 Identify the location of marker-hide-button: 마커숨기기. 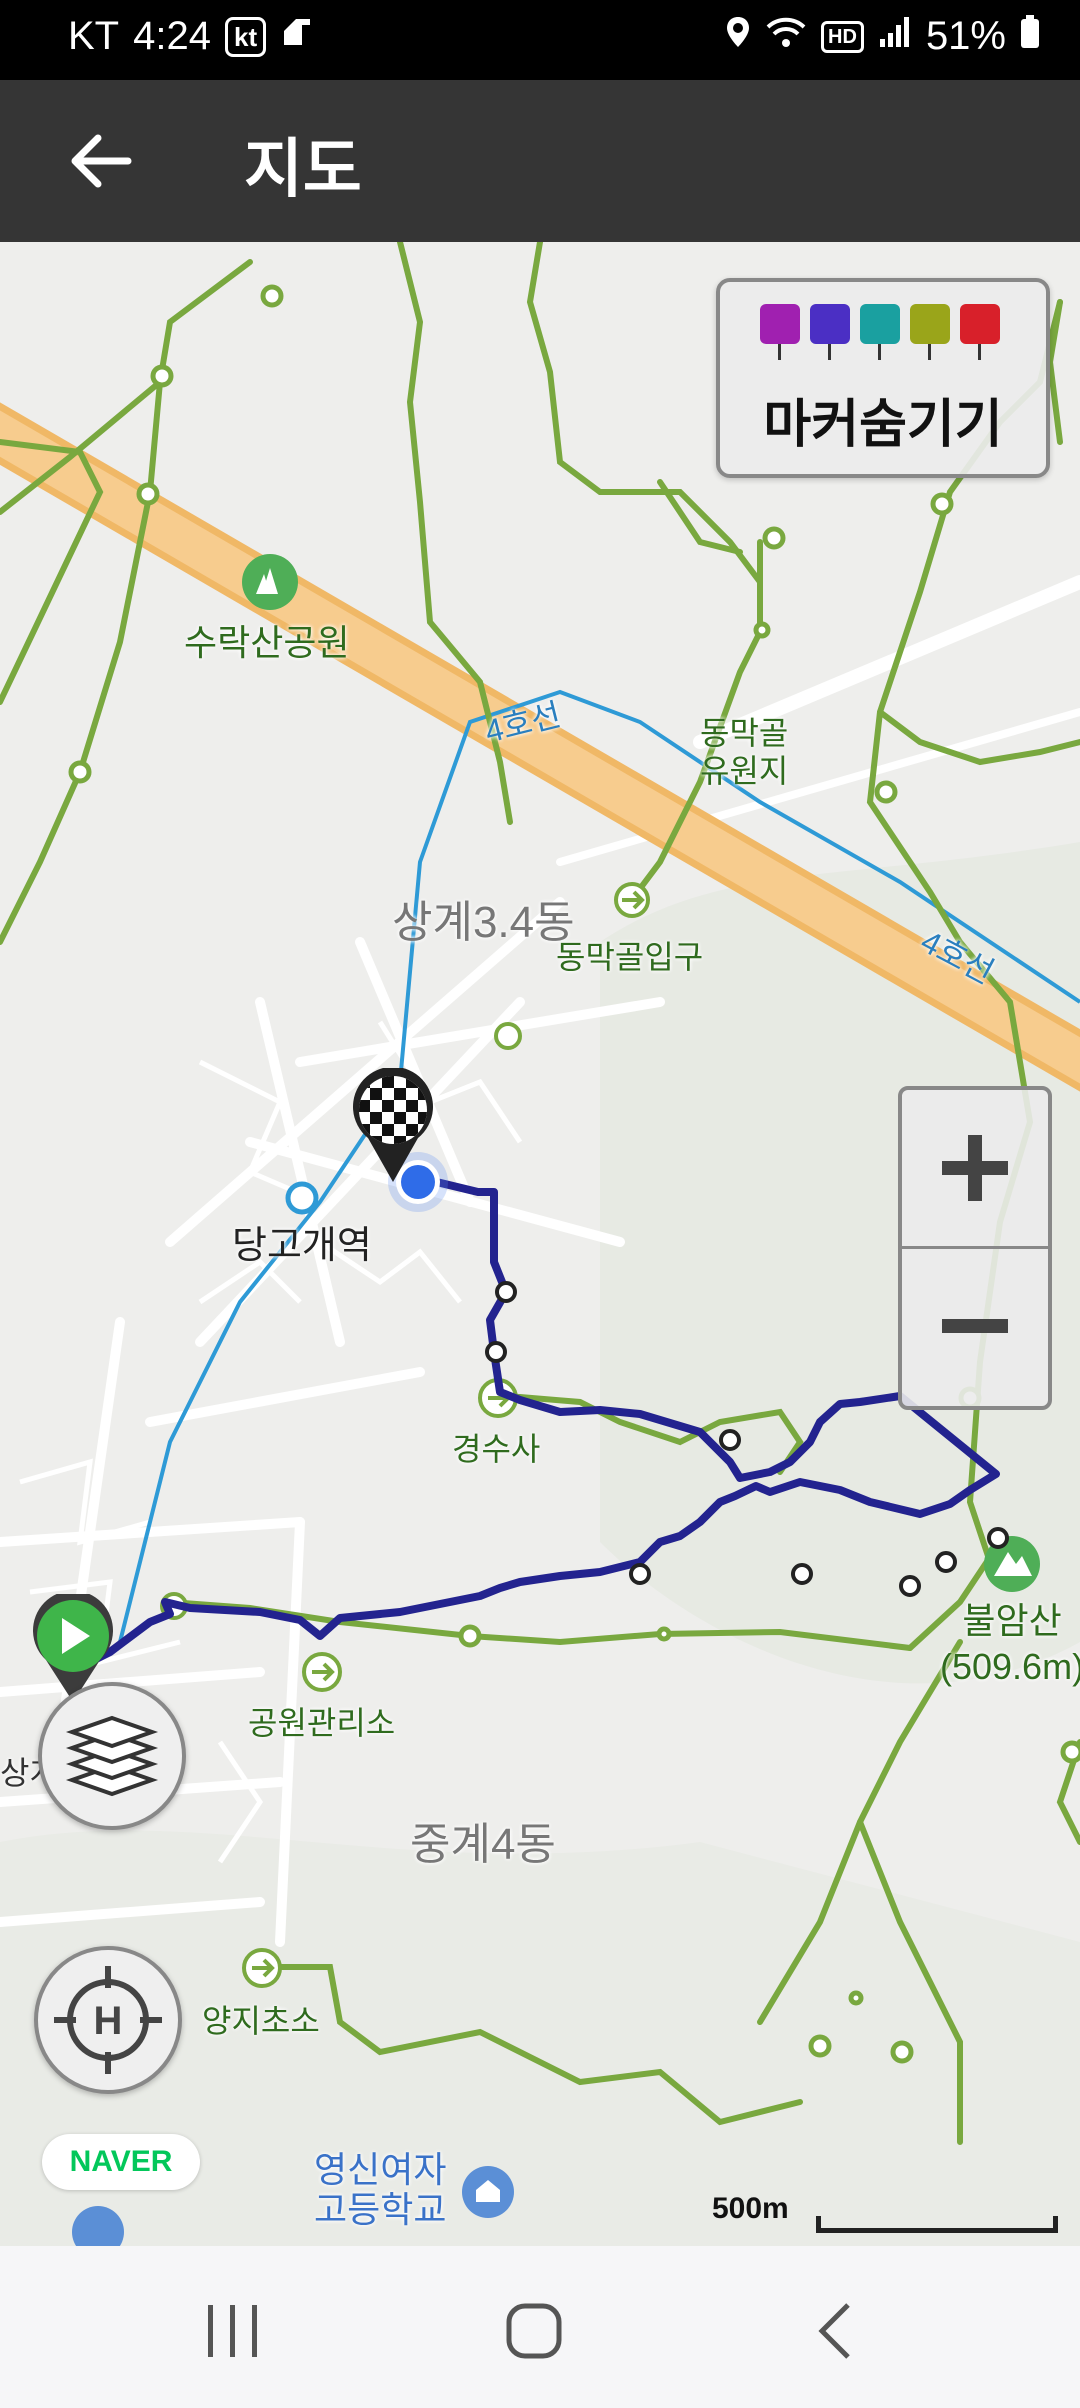
(883, 378).